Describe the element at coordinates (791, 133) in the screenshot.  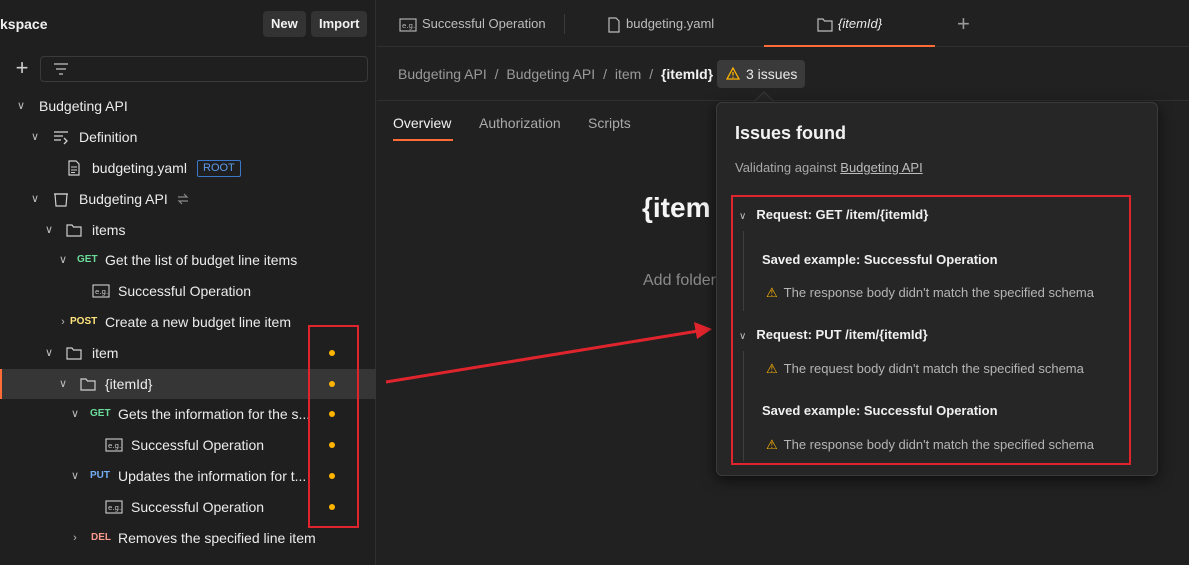
I see `issues-title: Issues found` at that location.